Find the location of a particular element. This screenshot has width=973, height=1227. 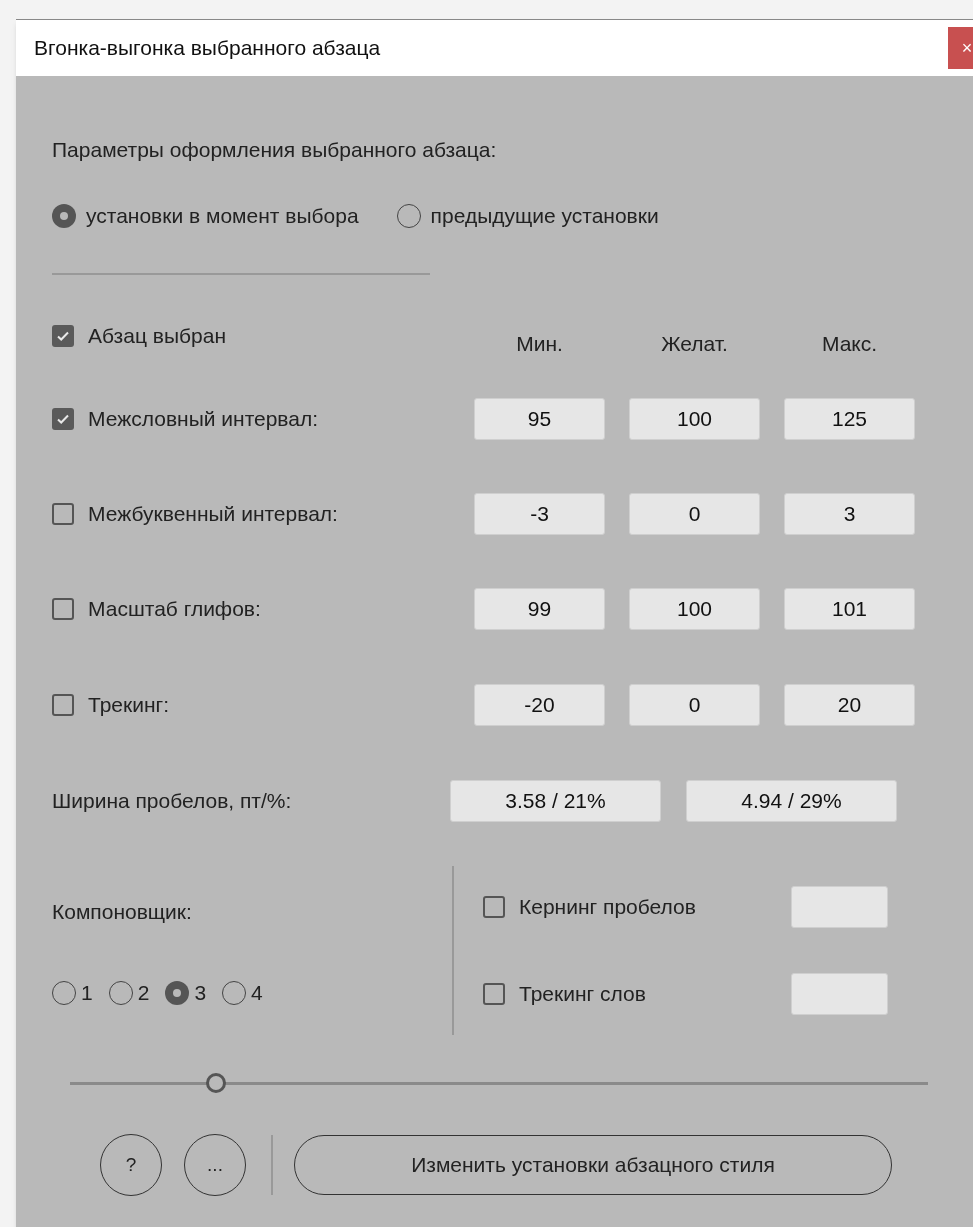

radio-label: установки в момент выбора is located at coordinates (222, 216).